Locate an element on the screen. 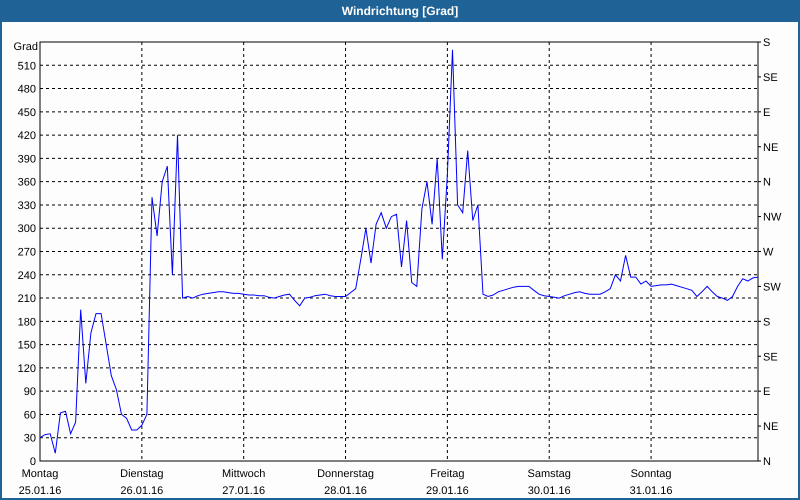 Image resolution: width=800 pixels, height=500 pixels. compass-label: SW is located at coordinates (772, 287).